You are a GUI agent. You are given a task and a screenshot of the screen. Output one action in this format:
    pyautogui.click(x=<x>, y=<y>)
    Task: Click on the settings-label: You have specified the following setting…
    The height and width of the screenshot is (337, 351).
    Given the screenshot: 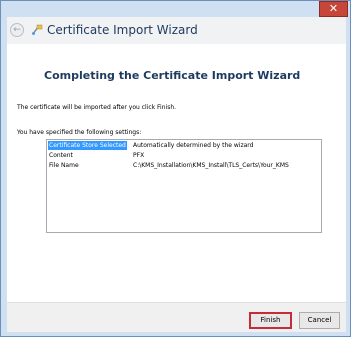 What is the action you would take?
    pyautogui.click(x=79, y=132)
    